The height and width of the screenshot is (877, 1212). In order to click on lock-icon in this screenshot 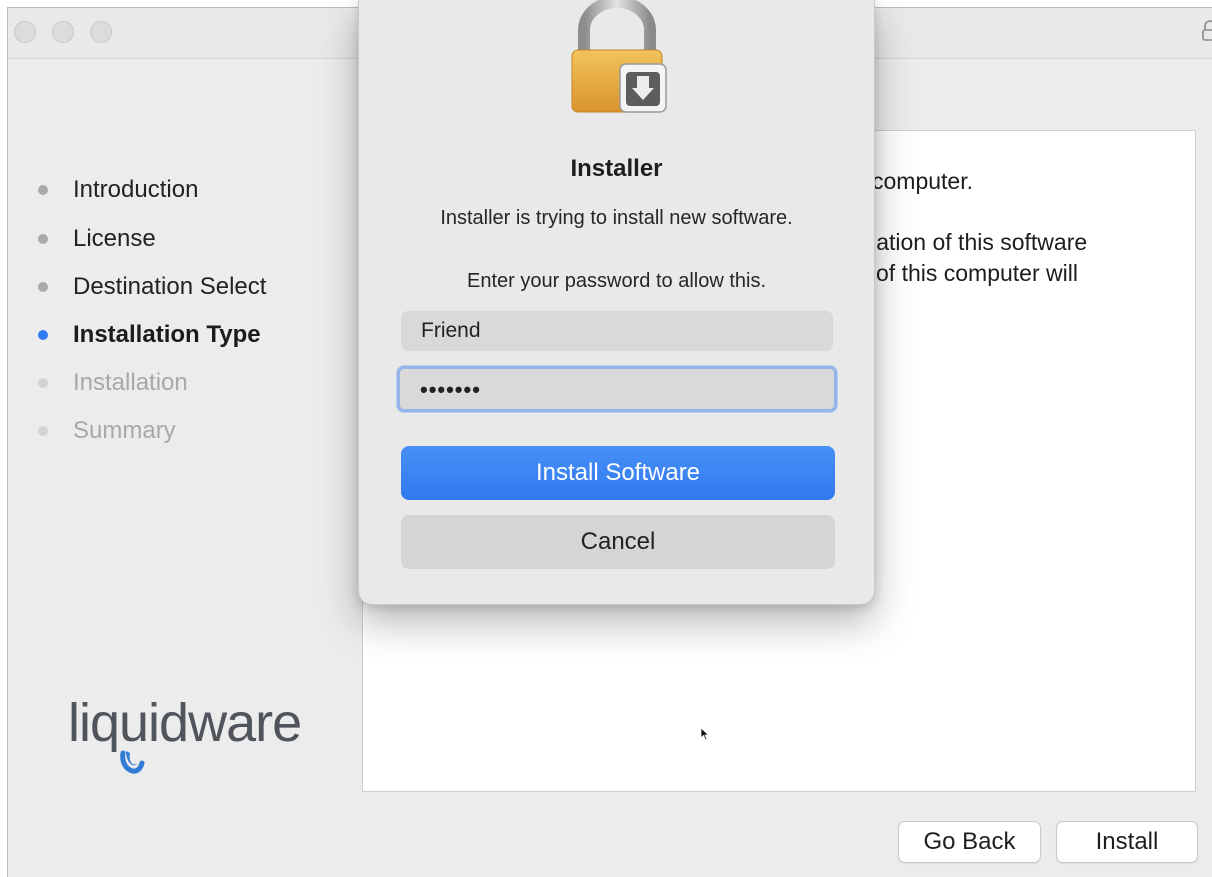, I will do `click(1206, 31)`.